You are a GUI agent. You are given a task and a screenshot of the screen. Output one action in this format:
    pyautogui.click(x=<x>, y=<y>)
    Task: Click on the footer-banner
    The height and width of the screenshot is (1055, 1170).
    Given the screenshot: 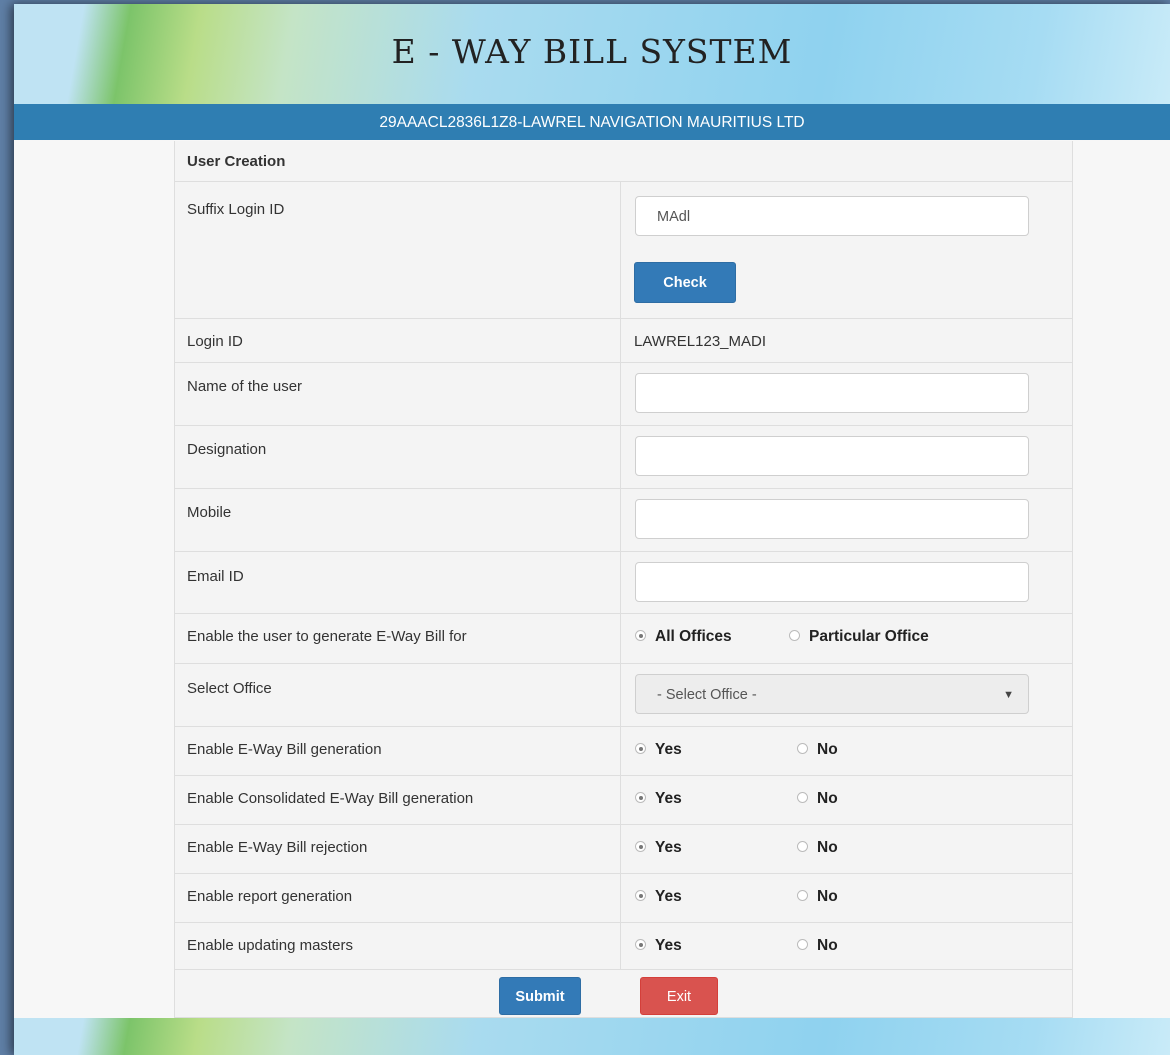 What is the action you would take?
    pyautogui.click(x=592, y=1036)
    